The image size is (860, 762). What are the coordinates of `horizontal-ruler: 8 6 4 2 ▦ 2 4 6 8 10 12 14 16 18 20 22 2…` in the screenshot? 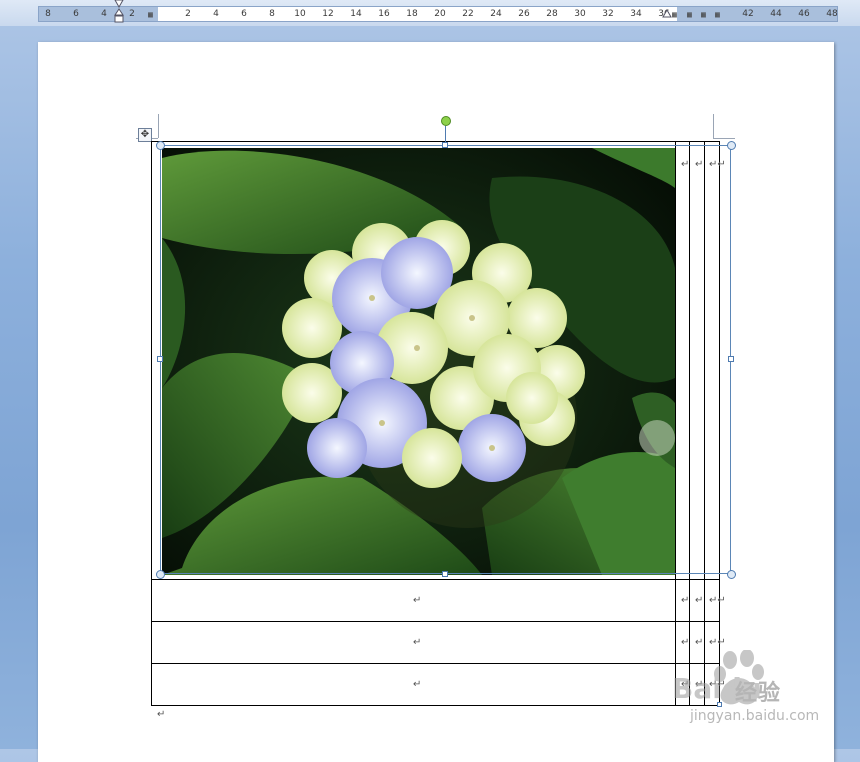 It's located at (438, 14).